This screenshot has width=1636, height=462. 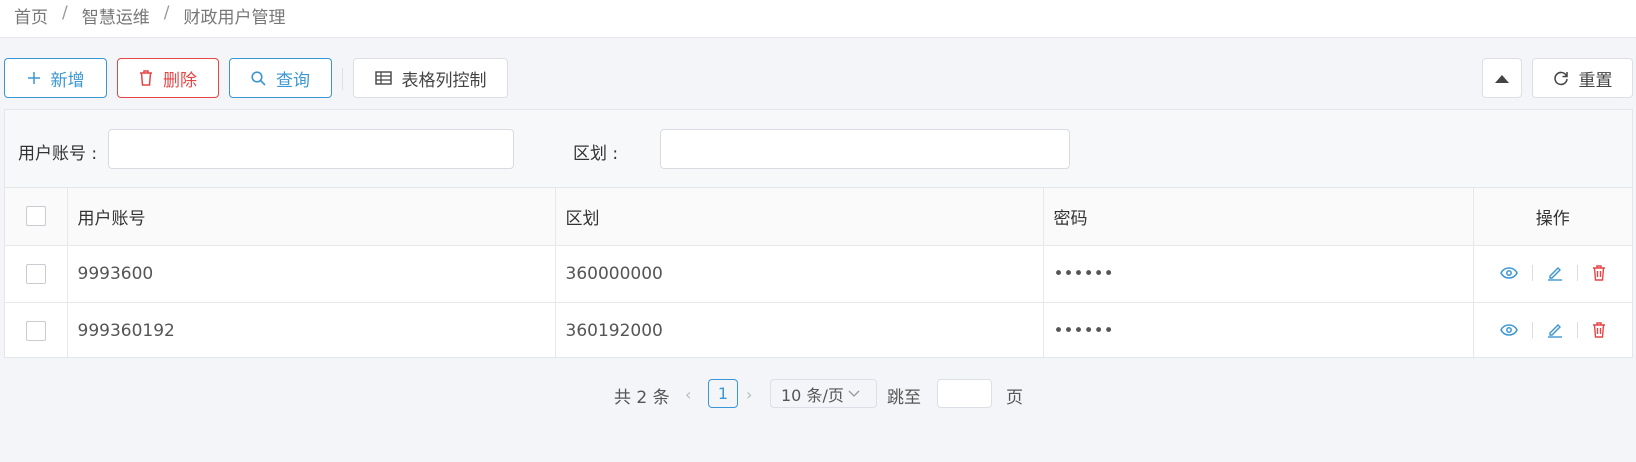 What do you see at coordinates (293, 80) in the screenshot?
I see `query-button-label: 查询` at bounding box center [293, 80].